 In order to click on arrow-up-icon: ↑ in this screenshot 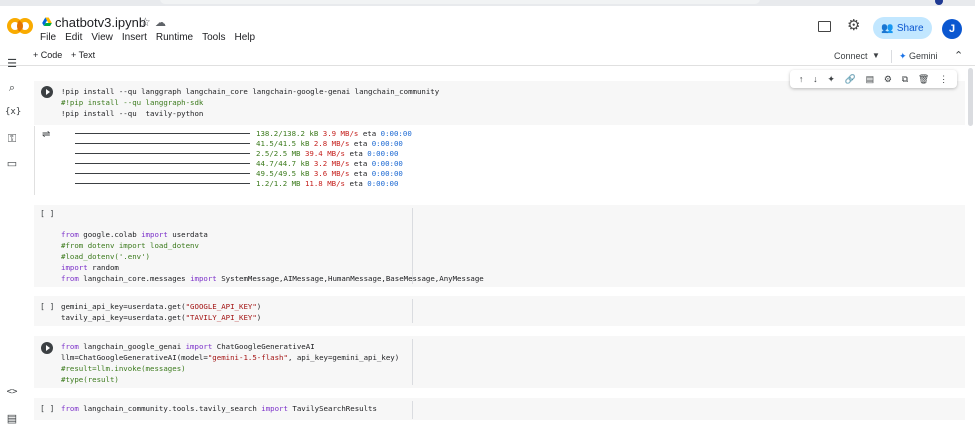, I will do `click(801, 79)`.